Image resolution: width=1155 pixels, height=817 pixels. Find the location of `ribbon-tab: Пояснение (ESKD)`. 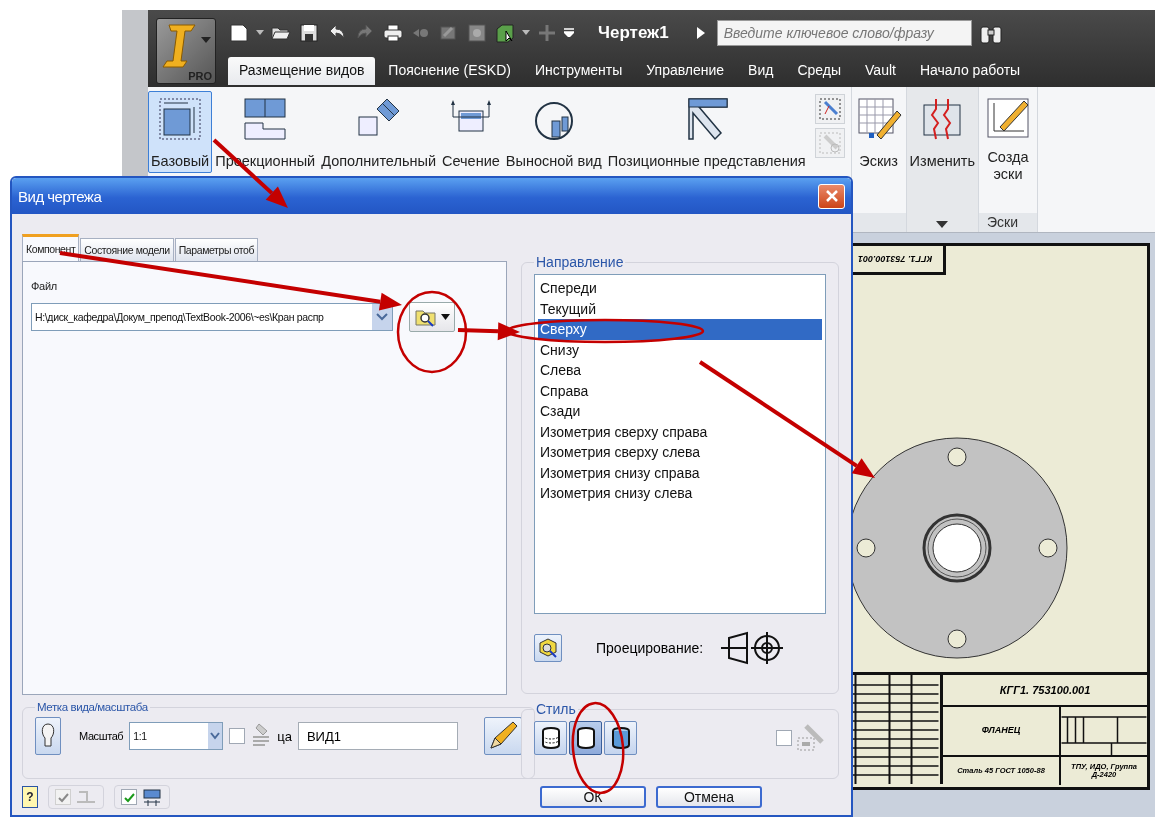

ribbon-tab: Пояснение (ESKD) is located at coordinates (449, 71).